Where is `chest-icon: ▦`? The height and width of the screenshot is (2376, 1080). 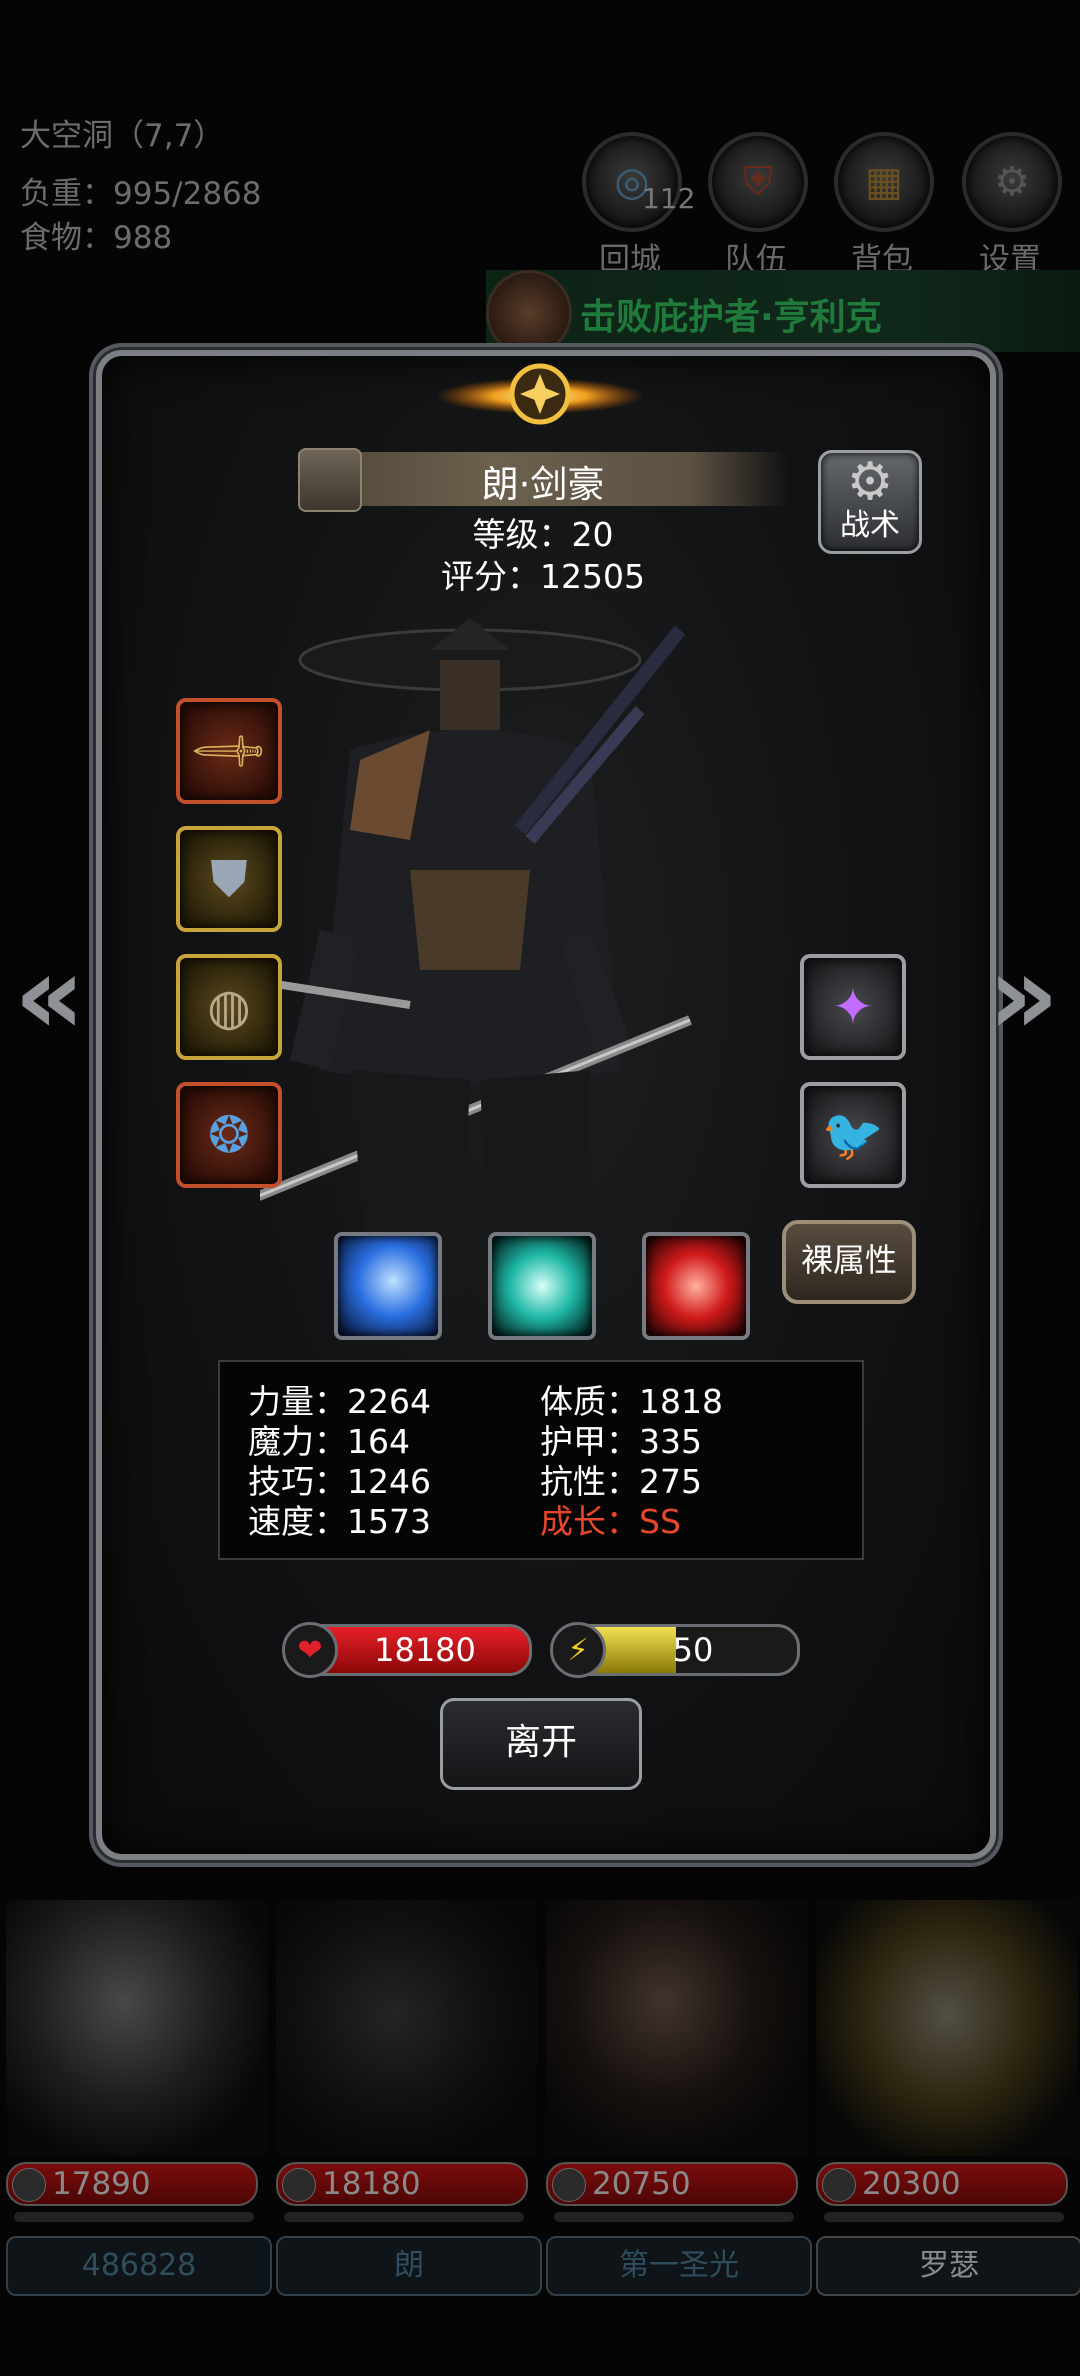
chest-icon: ▦ is located at coordinates (884, 182).